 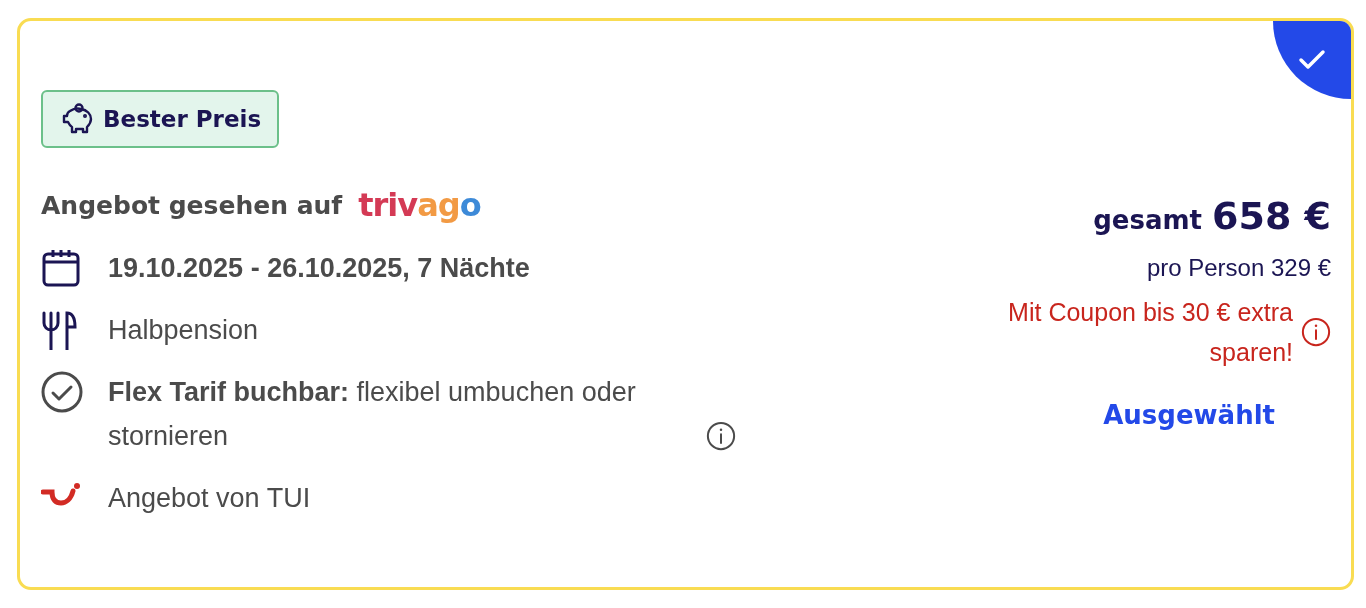 I want to click on feature-text: 19.10.2025 - 26.10.2025, 7 Nächte, so click(x=319, y=268).